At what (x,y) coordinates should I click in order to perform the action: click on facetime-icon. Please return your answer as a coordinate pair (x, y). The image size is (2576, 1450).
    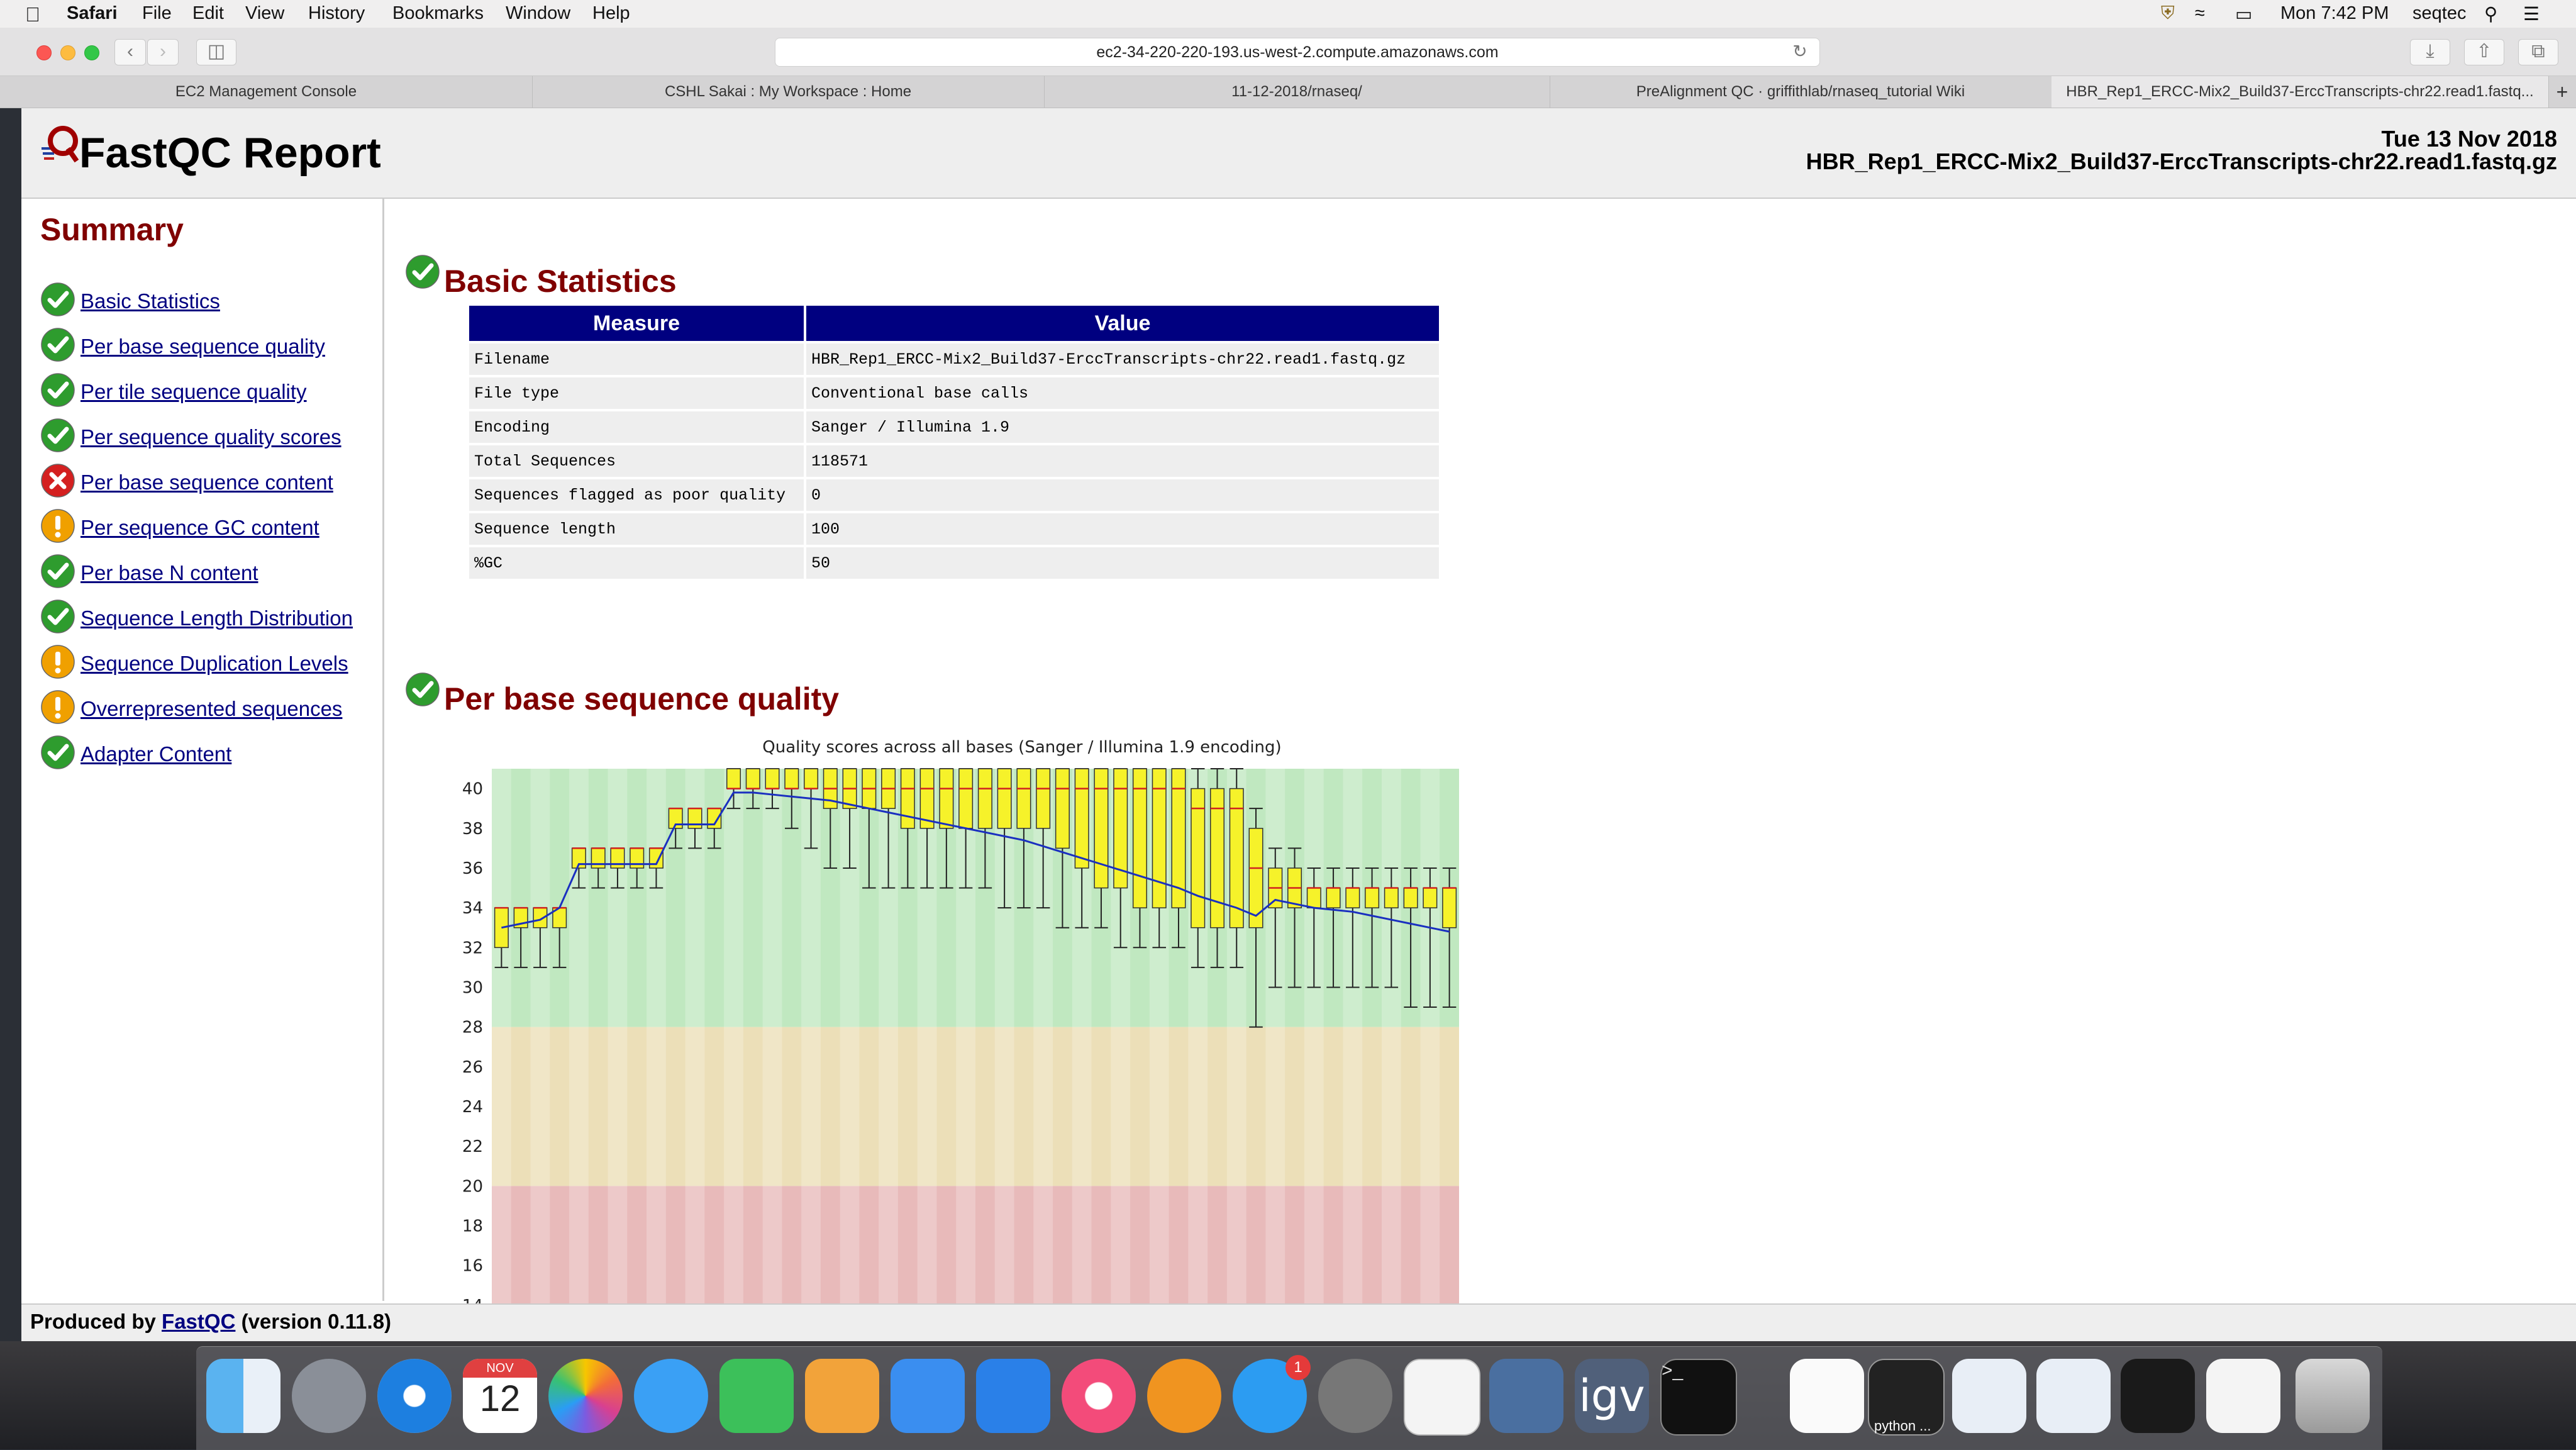
    Looking at the image, I should click on (756, 1396).